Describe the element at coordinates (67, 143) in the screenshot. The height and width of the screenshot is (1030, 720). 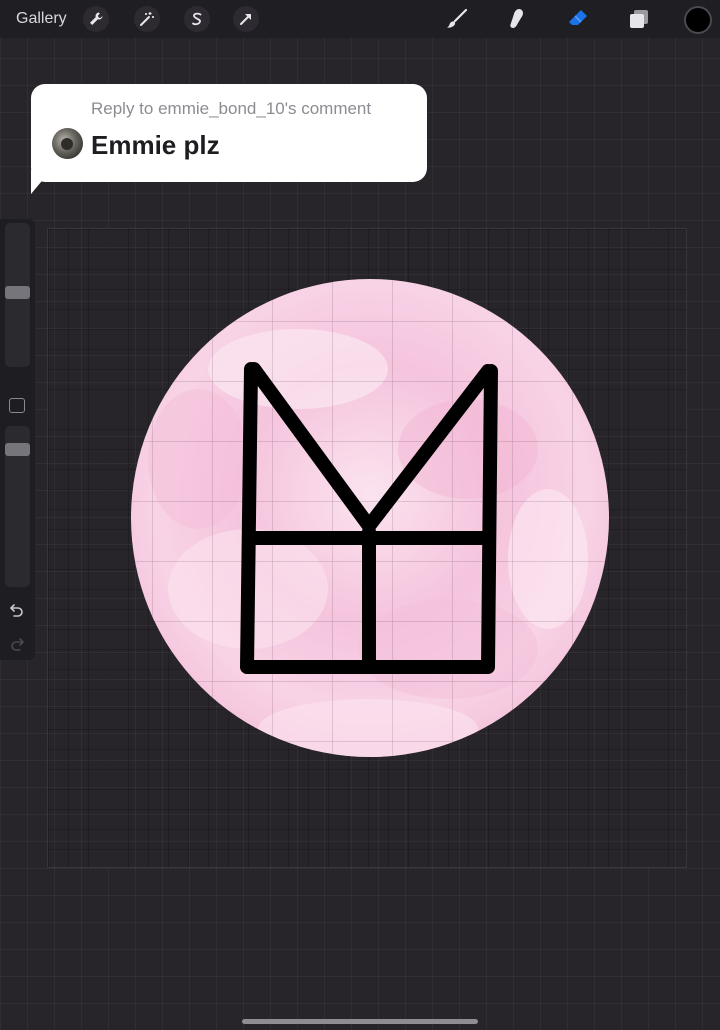
I see `avatar` at that location.